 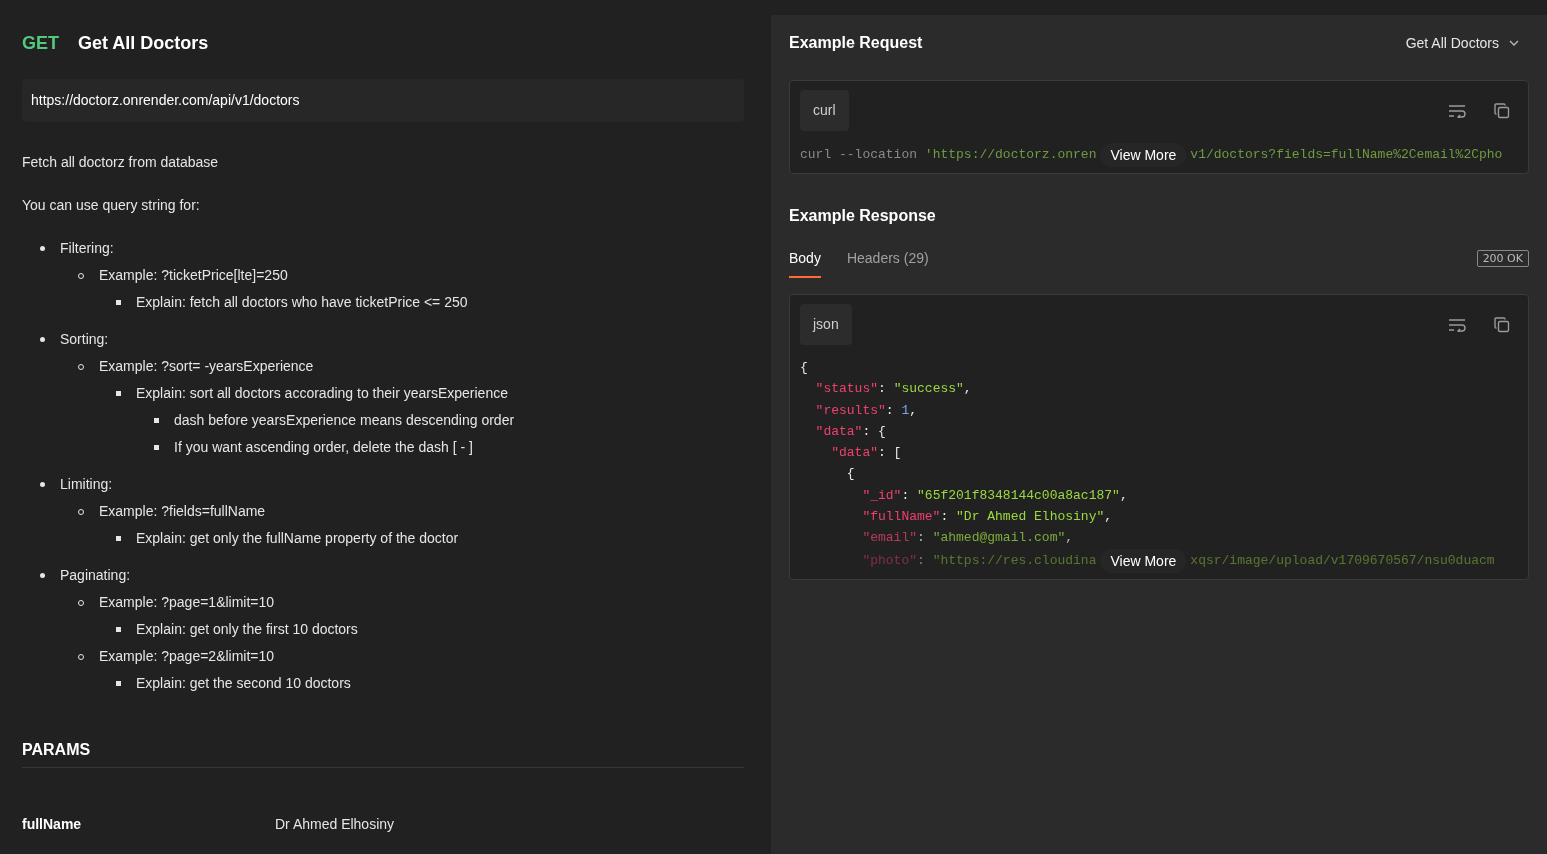 I want to click on list-item-text: Filtering:, so click(x=87, y=248).